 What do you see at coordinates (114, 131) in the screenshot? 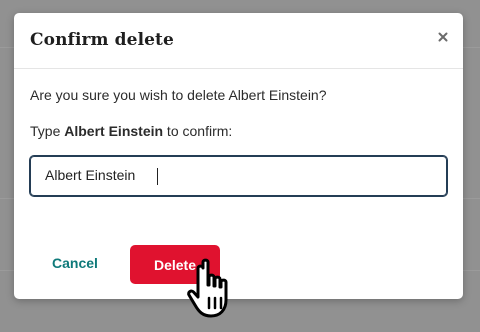
I see `confirm-name: Albert Einstein` at bounding box center [114, 131].